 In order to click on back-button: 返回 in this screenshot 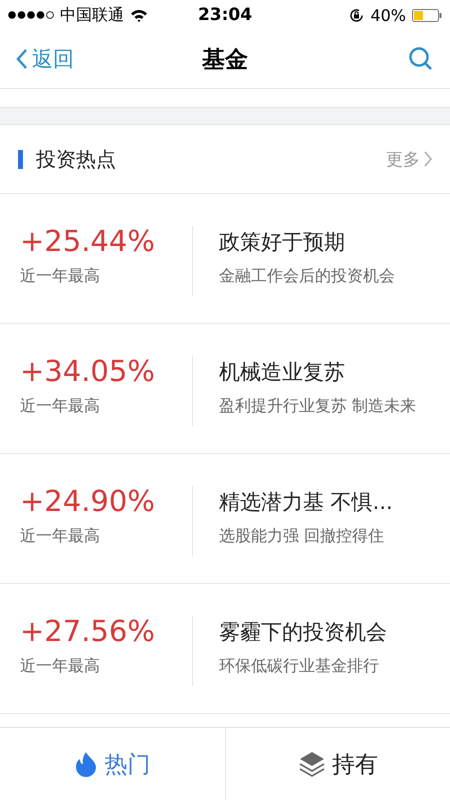, I will do `click(56, 59)`.